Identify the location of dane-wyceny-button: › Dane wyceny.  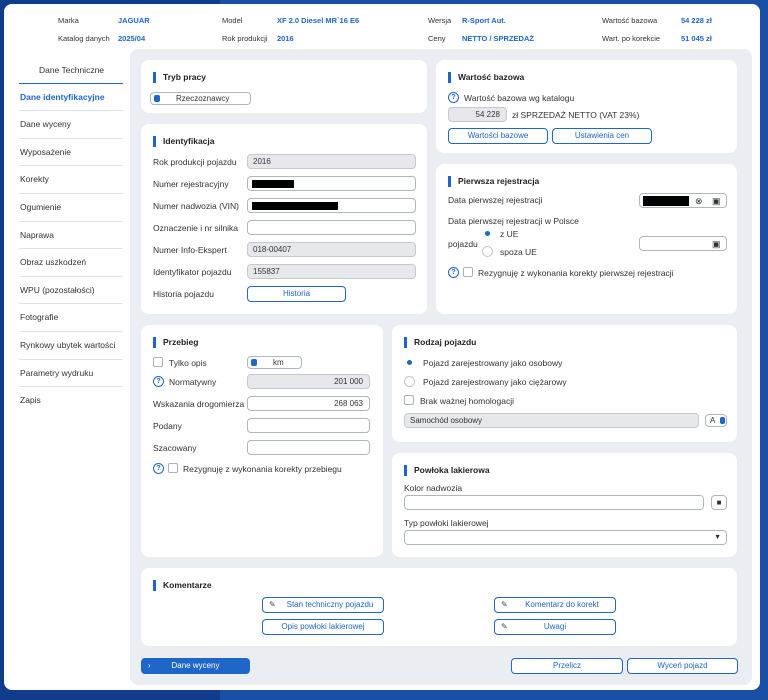
(195, 666).